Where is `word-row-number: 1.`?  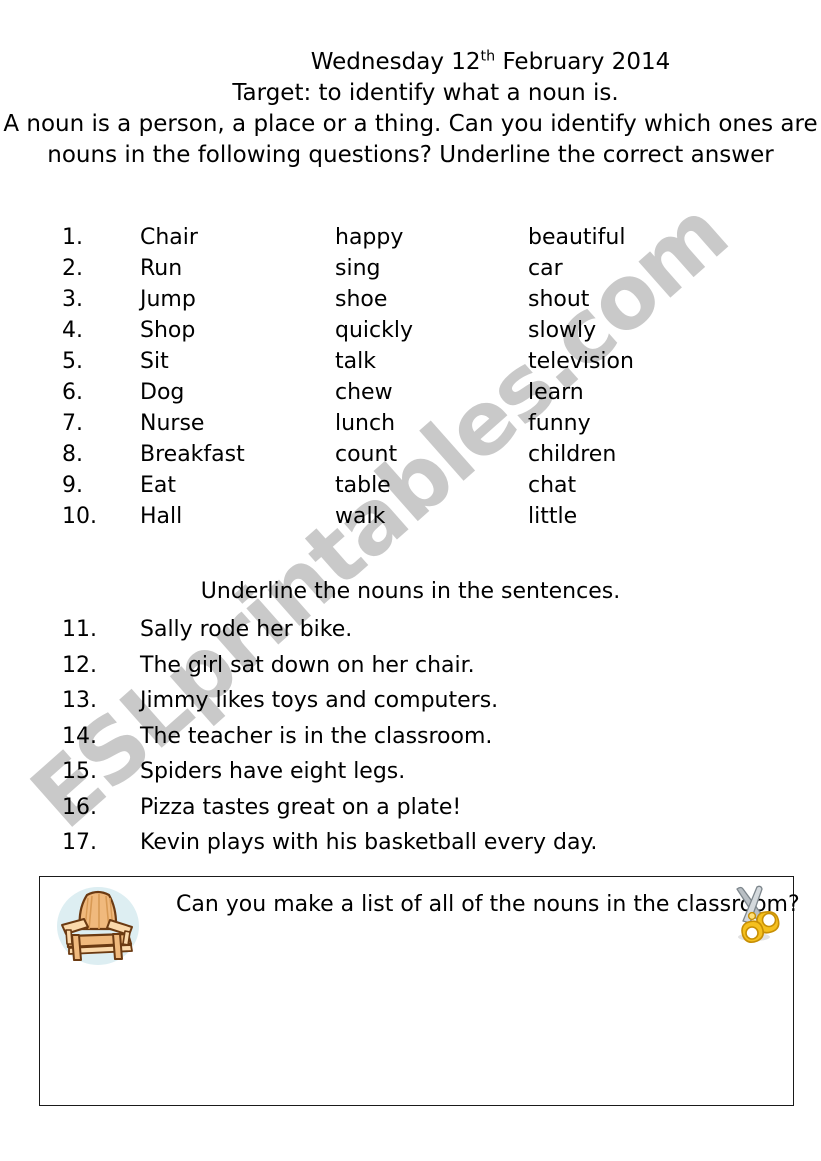 word-row-number: 1. is located at coordinates (72, 237).